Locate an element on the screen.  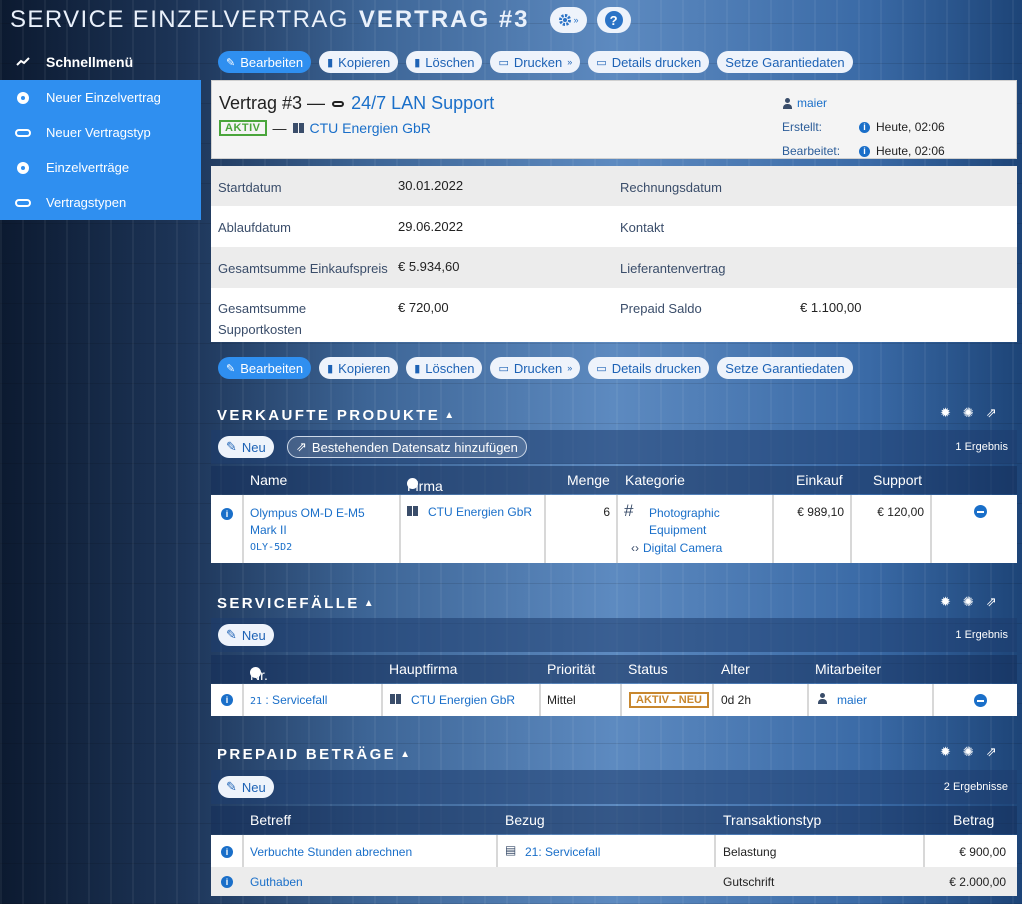
col-status: Status is located at coordinates (648, 669).